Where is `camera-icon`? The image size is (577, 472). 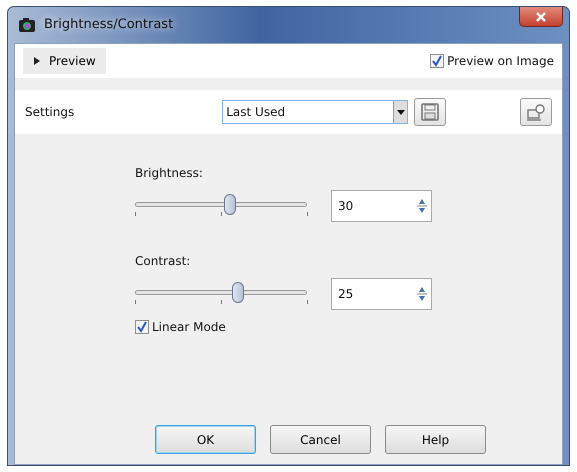
camera-icon is located at coordinates (27, 25).